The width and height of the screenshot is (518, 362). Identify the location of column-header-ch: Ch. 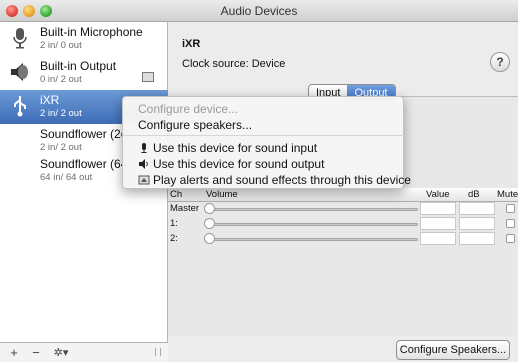
(176, 194).